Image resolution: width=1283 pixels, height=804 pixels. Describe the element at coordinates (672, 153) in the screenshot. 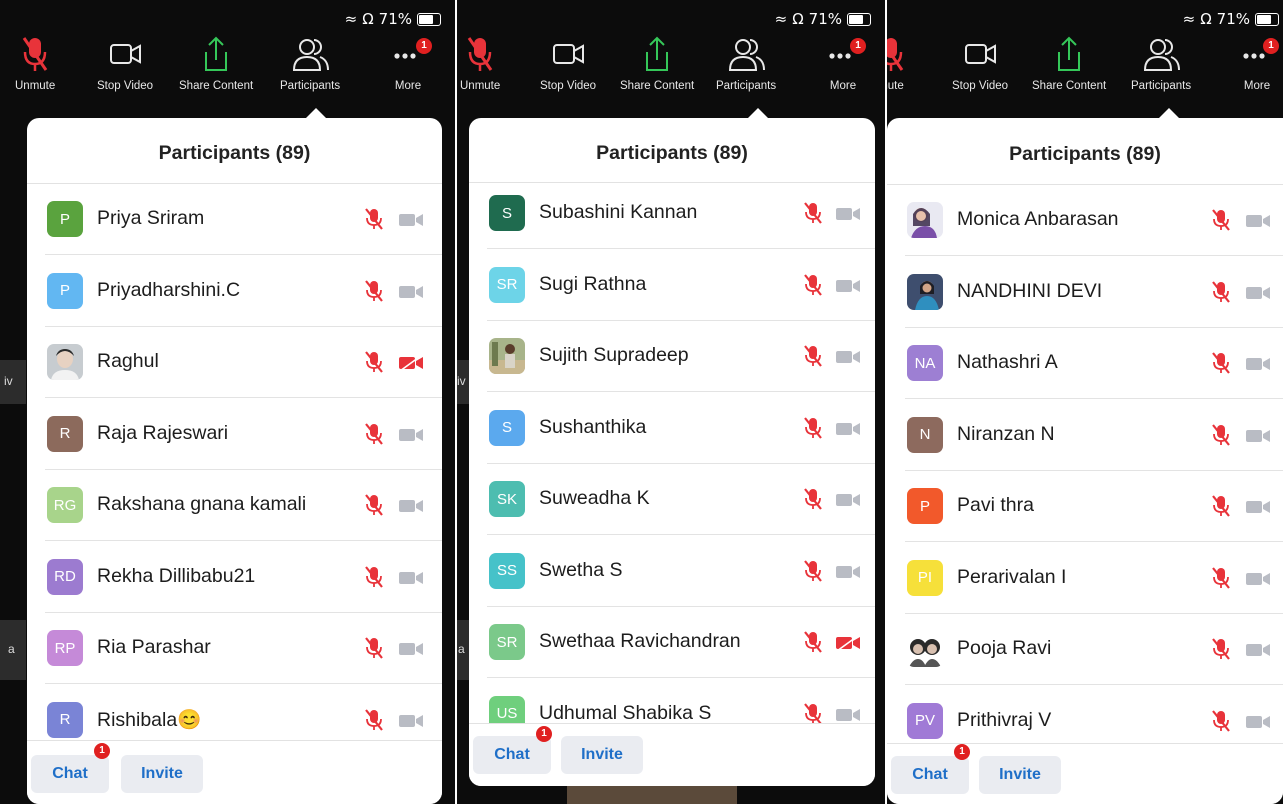

I see `participants-title: Participants (89)` at that location.